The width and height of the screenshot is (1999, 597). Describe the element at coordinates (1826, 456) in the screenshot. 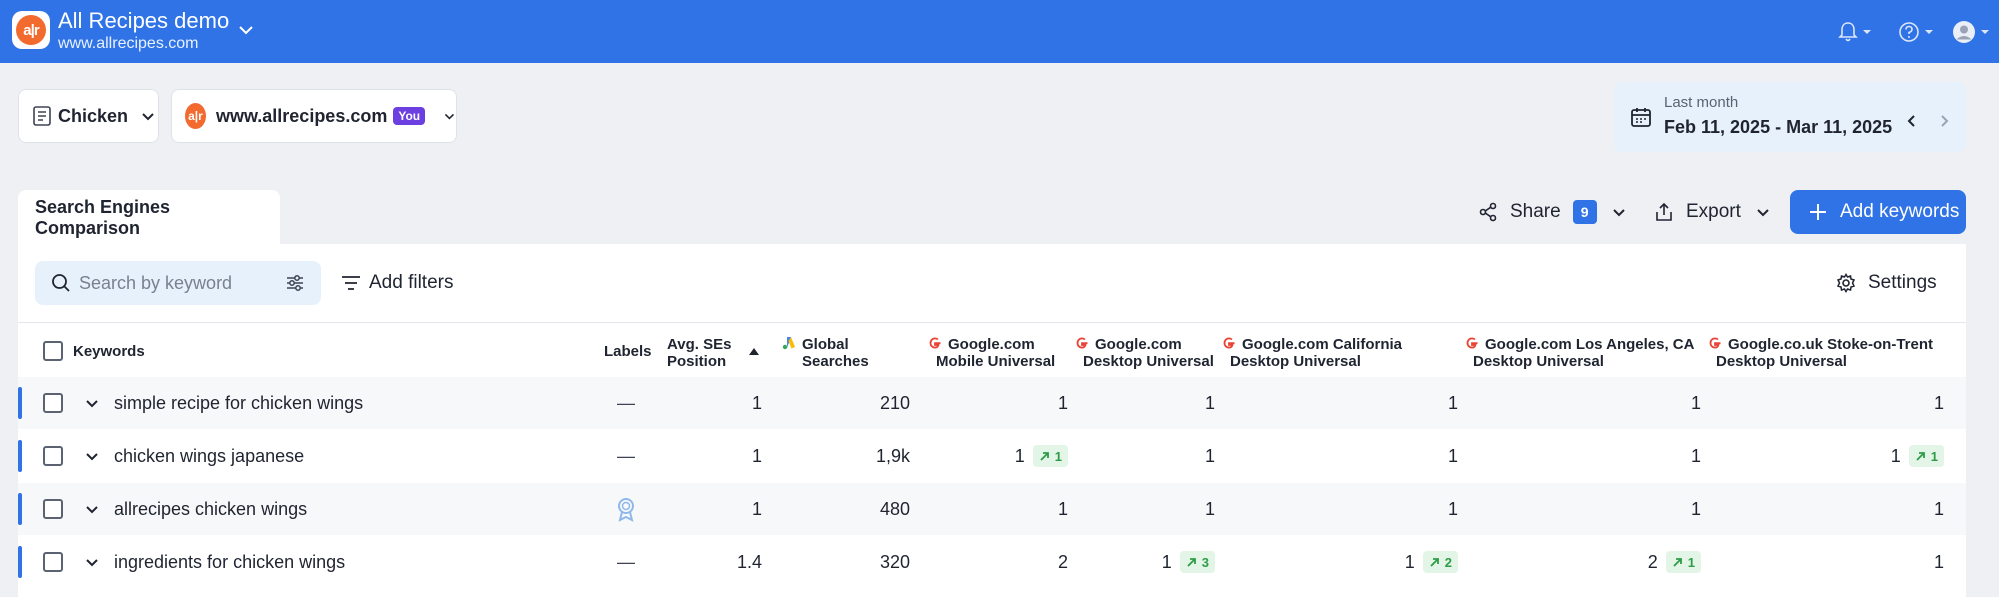

I see `se5-position-cell: 11` at that location.